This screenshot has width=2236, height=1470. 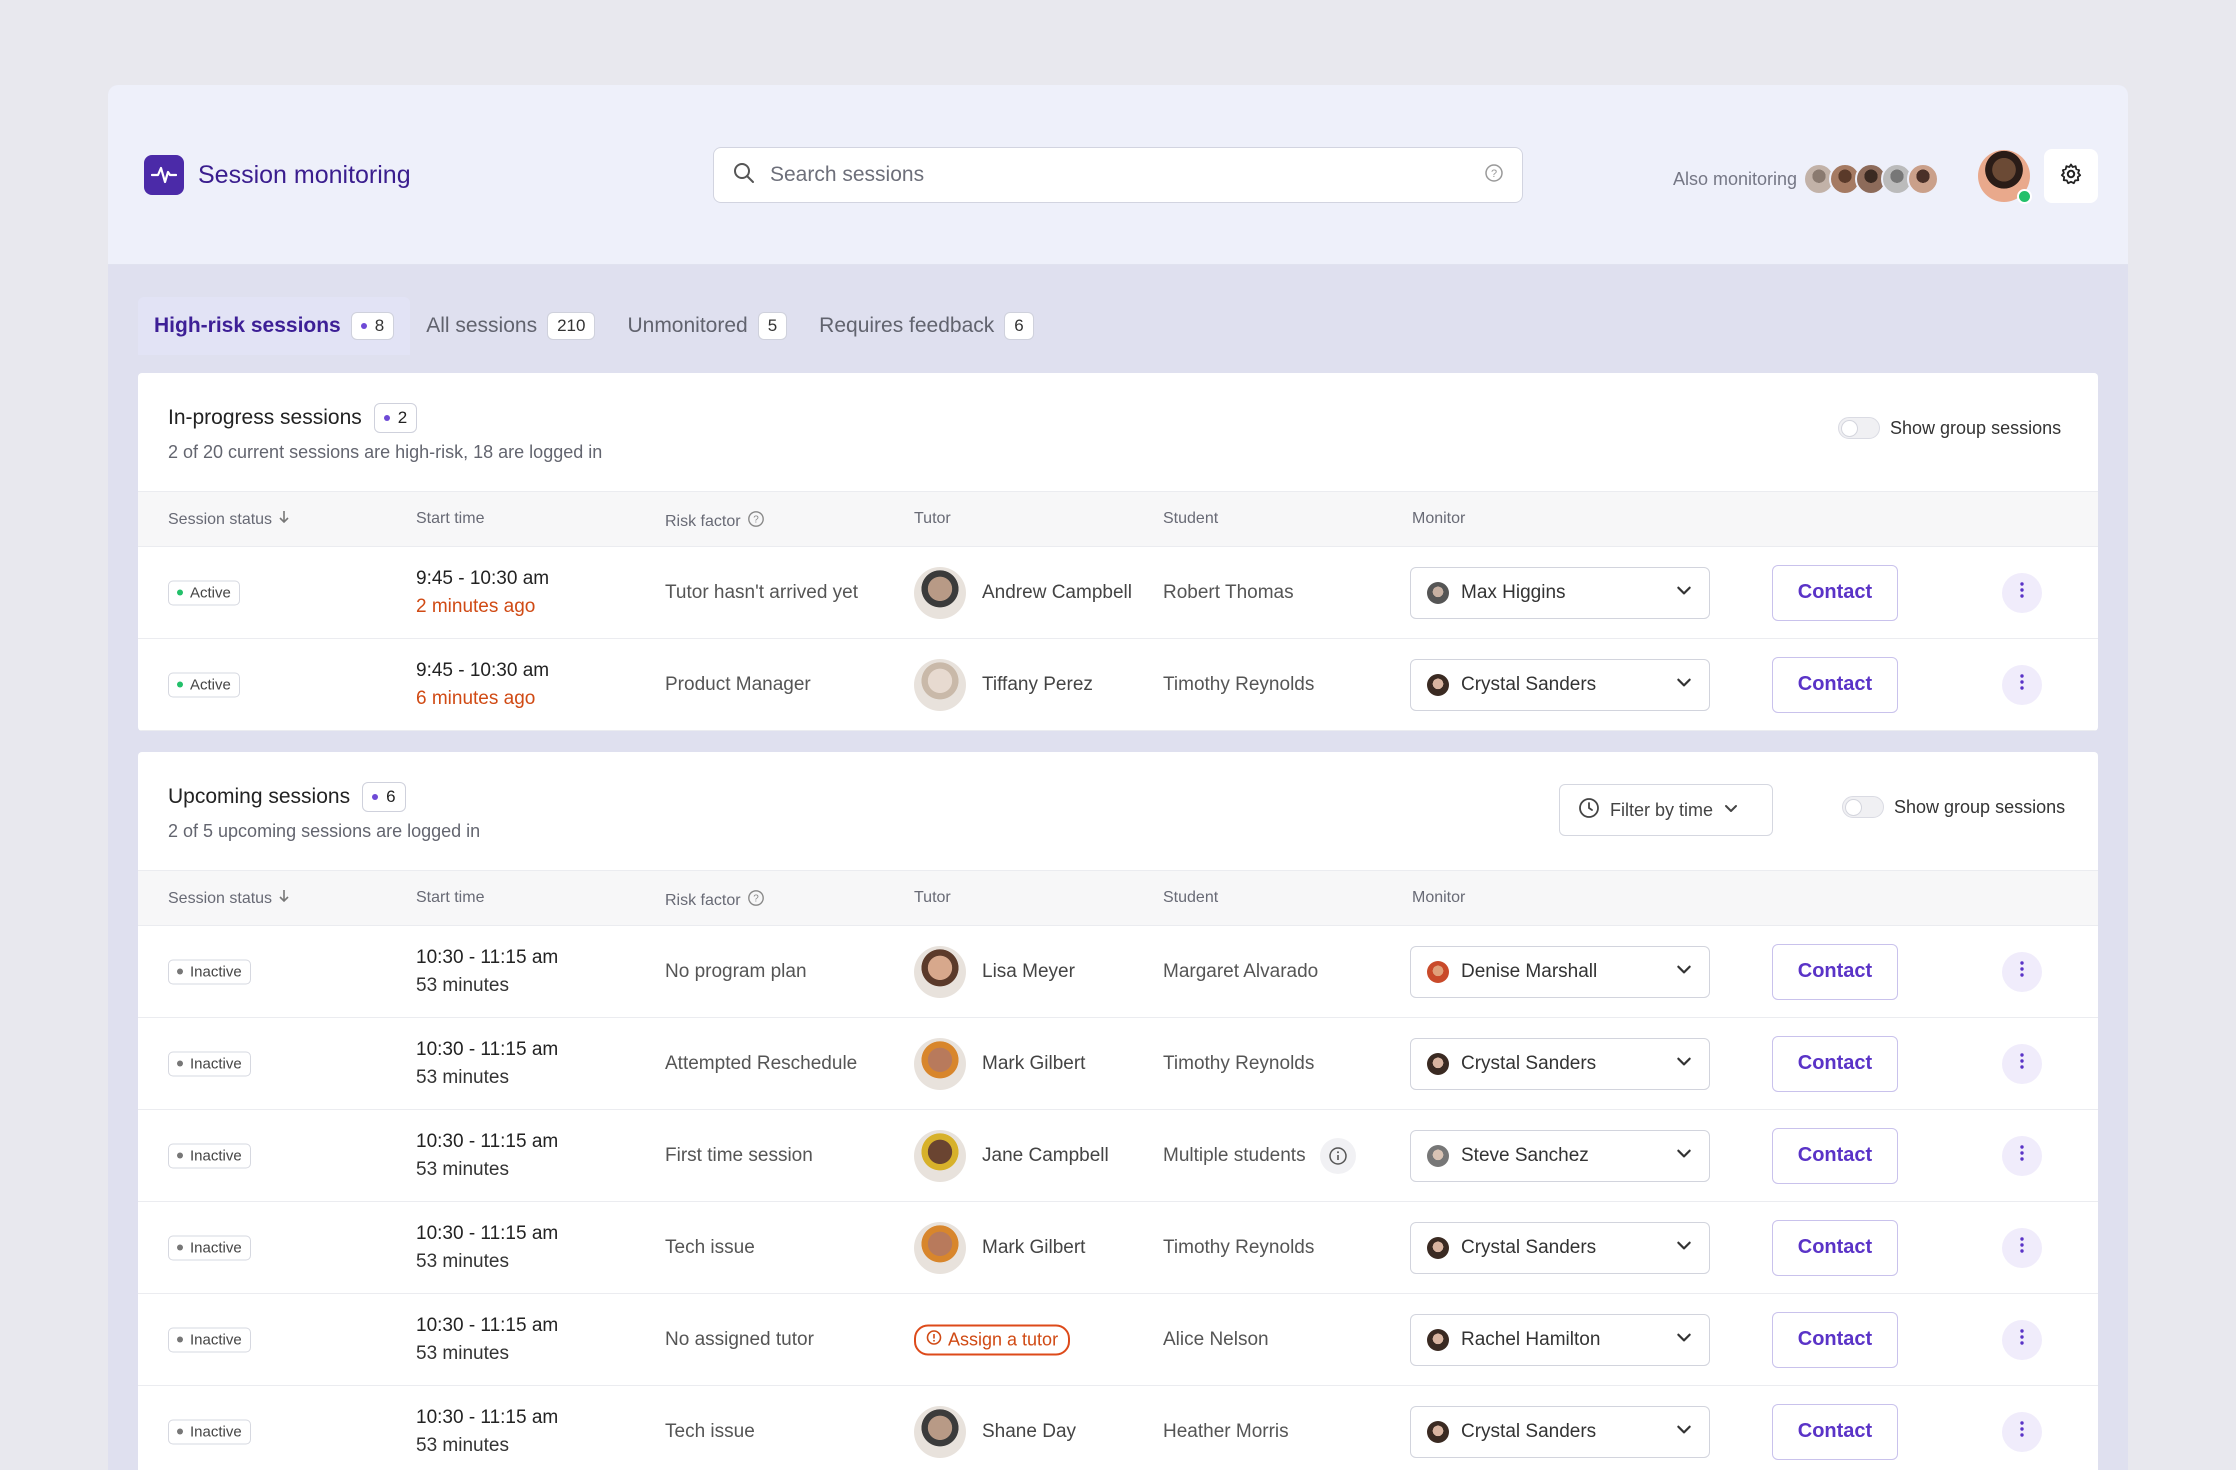 What do you see at coordinates (1666, 810) in the screenshot?
I see `filter-by-time-button: Filter by time` at bounding box center [1666, 810].